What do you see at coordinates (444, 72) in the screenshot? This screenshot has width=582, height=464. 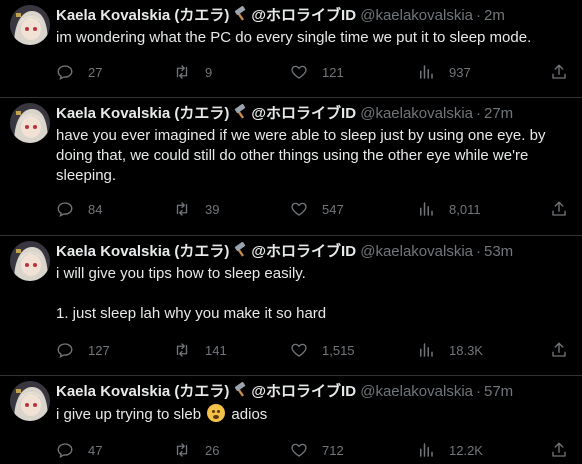 I see `views-button: 937` at bounding box center [444, 72].